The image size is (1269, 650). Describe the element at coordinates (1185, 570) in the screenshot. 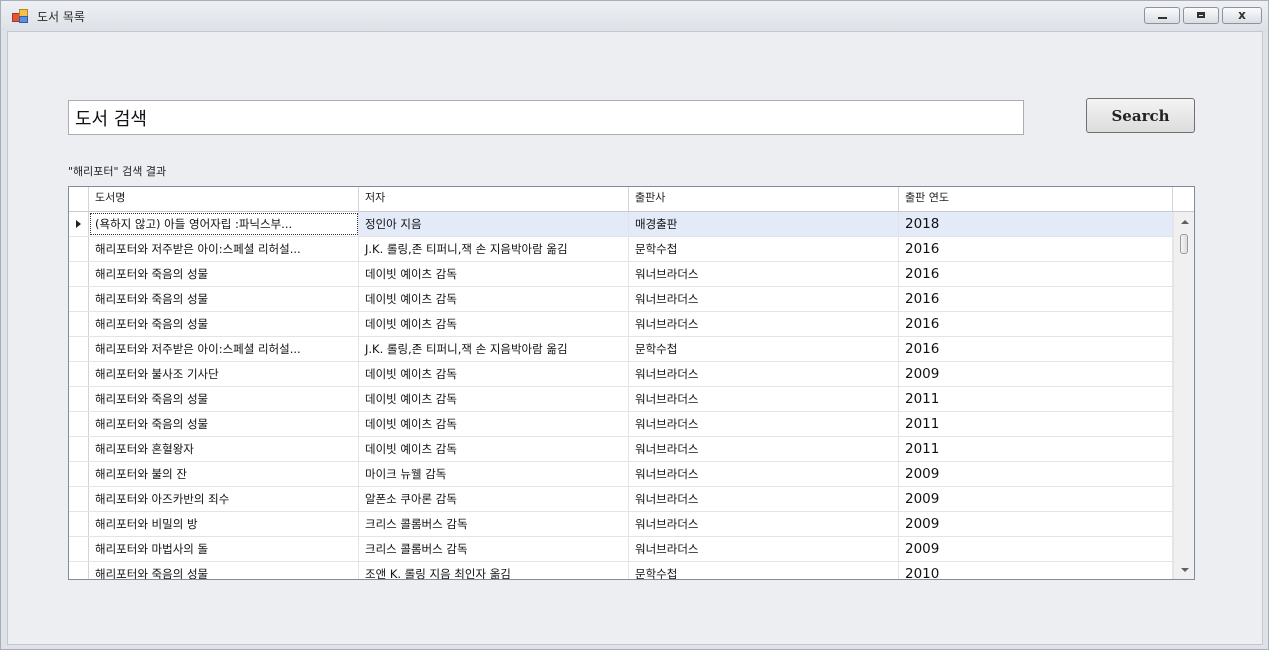

I see `scroll-down-icon` at that location.